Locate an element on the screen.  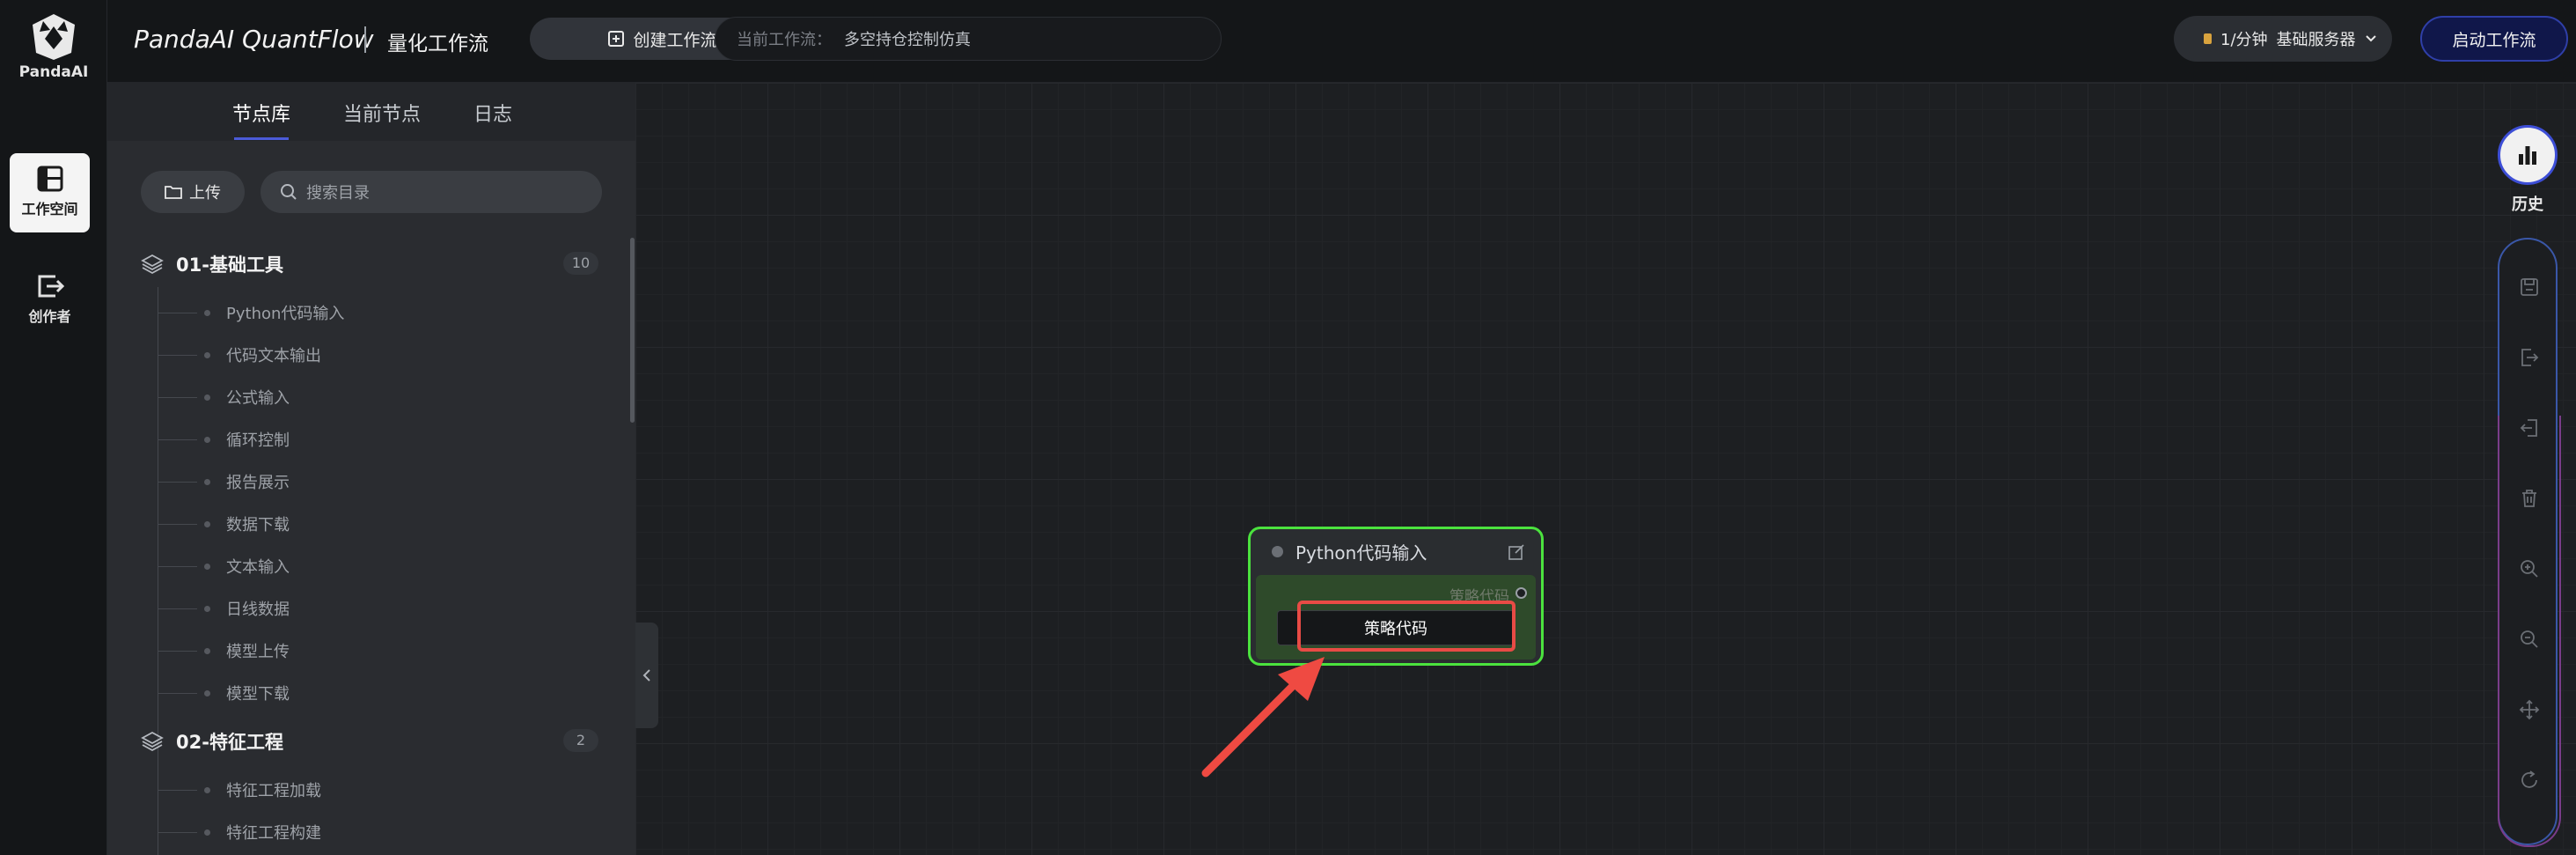
node-status-dot is located at coordinates (1277, 551).